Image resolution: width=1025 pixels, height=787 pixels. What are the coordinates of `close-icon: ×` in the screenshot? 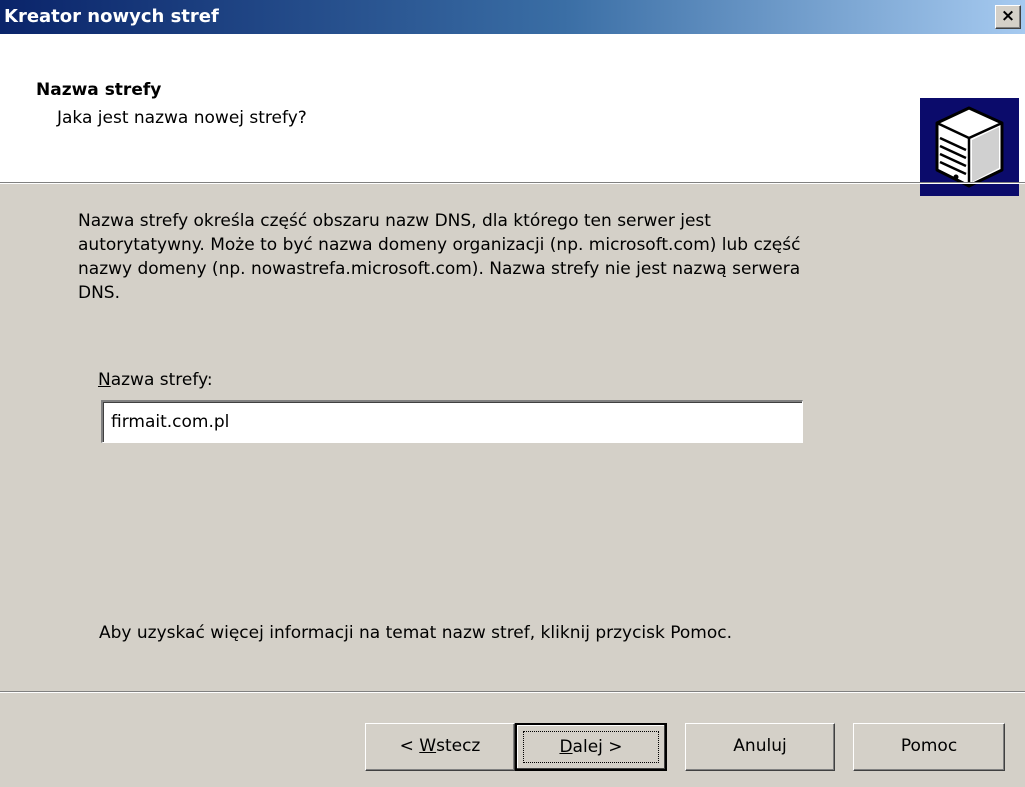 It's located at (1008, 16).